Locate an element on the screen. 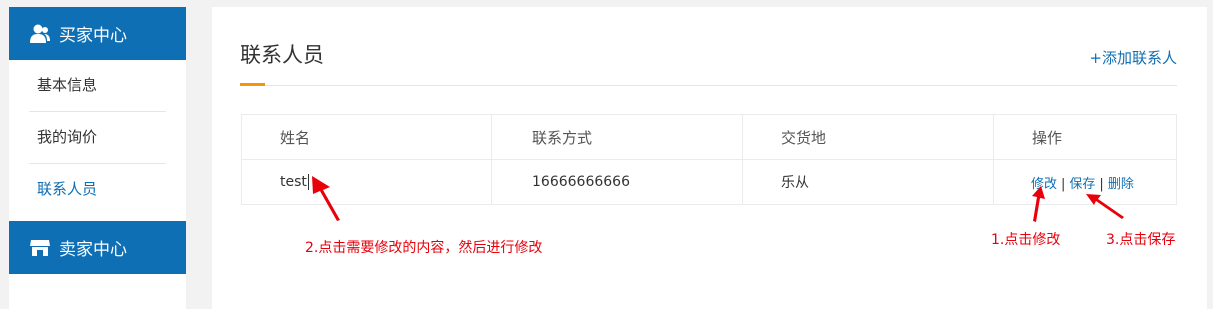 Image resolution: width=1213 pixels, height=309 pixels. annotation-note-2: 2.点击需要修改的内容，然后进行修改 is located at coordinates (424, 248).